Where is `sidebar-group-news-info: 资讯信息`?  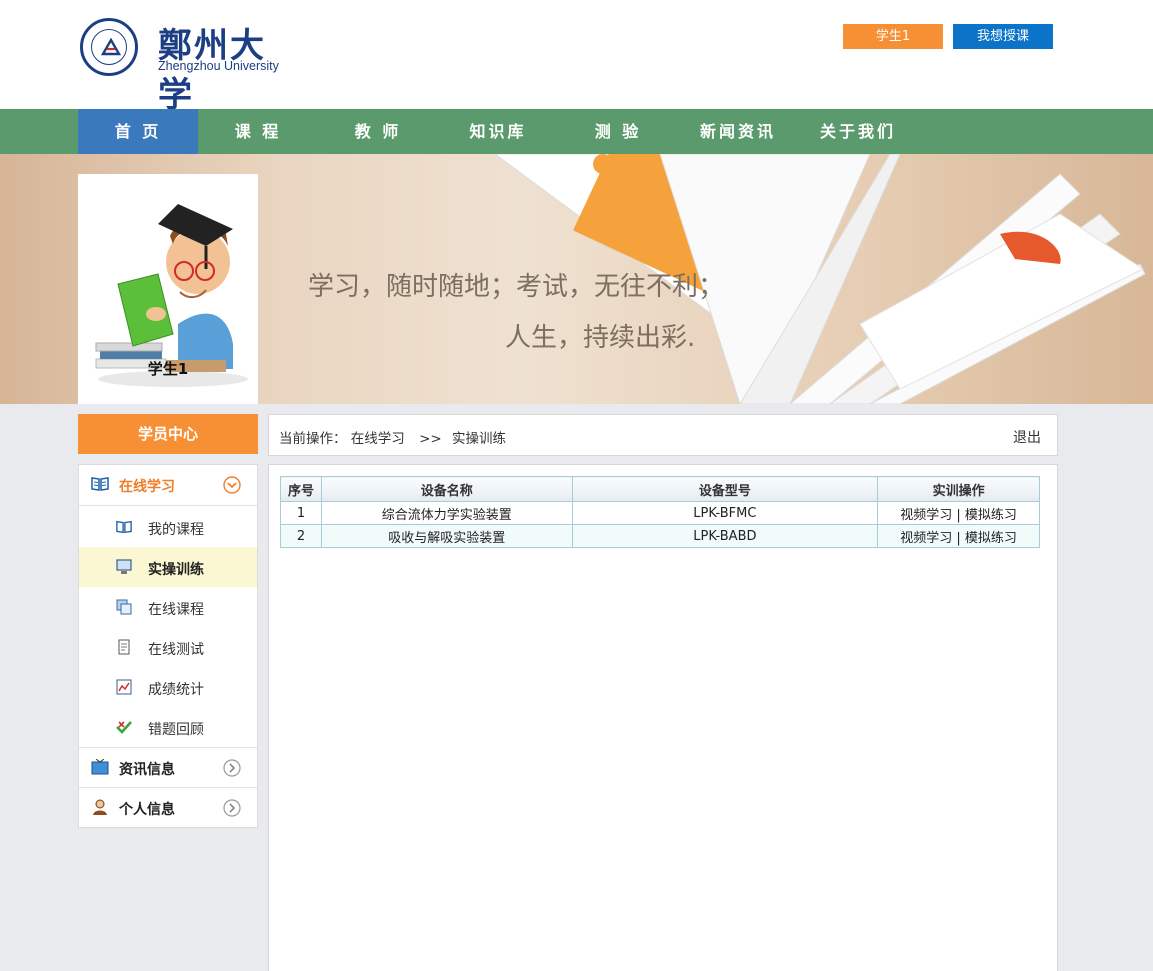 sidebar-group-news-info: 资讯信息 is located at coordinates (168, 767).